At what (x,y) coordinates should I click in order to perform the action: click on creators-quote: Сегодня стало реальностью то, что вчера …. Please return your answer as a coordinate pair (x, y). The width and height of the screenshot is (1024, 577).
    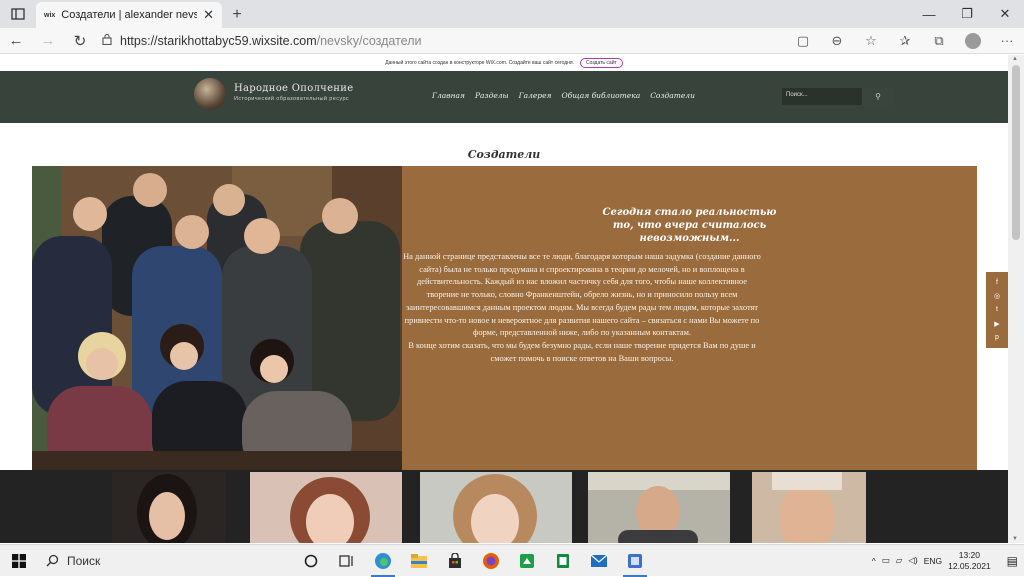
    Looking at the image, I should click on (689, 225).